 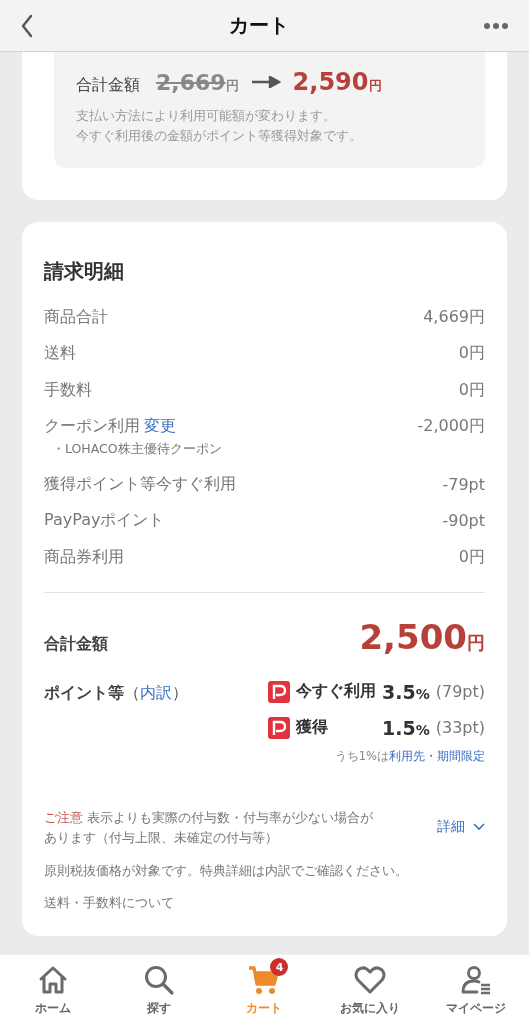 I want to click on count-badge: 4, so click(x=279, y=967).